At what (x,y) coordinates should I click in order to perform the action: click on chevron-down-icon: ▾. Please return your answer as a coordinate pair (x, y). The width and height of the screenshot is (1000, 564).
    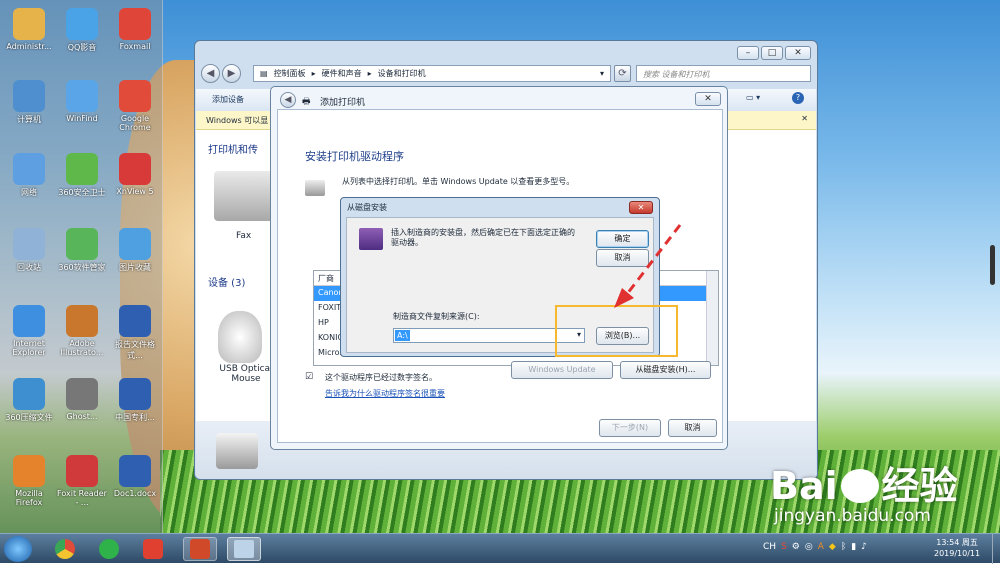
    Looking at the image, I should click on (602, 73).